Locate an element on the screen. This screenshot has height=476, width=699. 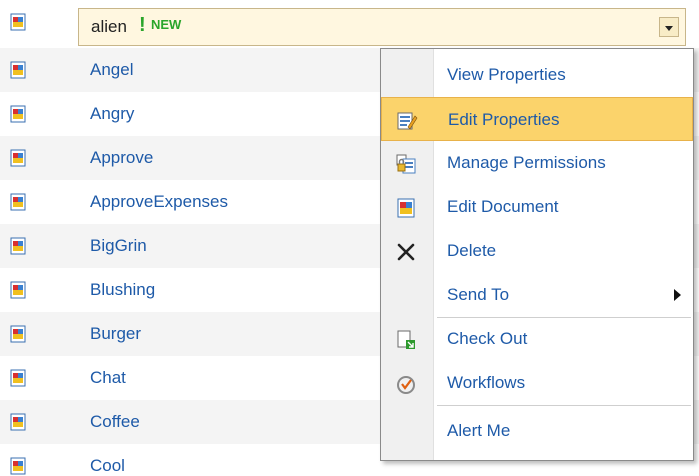
item-title: Cool is located at coordinates (107, 466).